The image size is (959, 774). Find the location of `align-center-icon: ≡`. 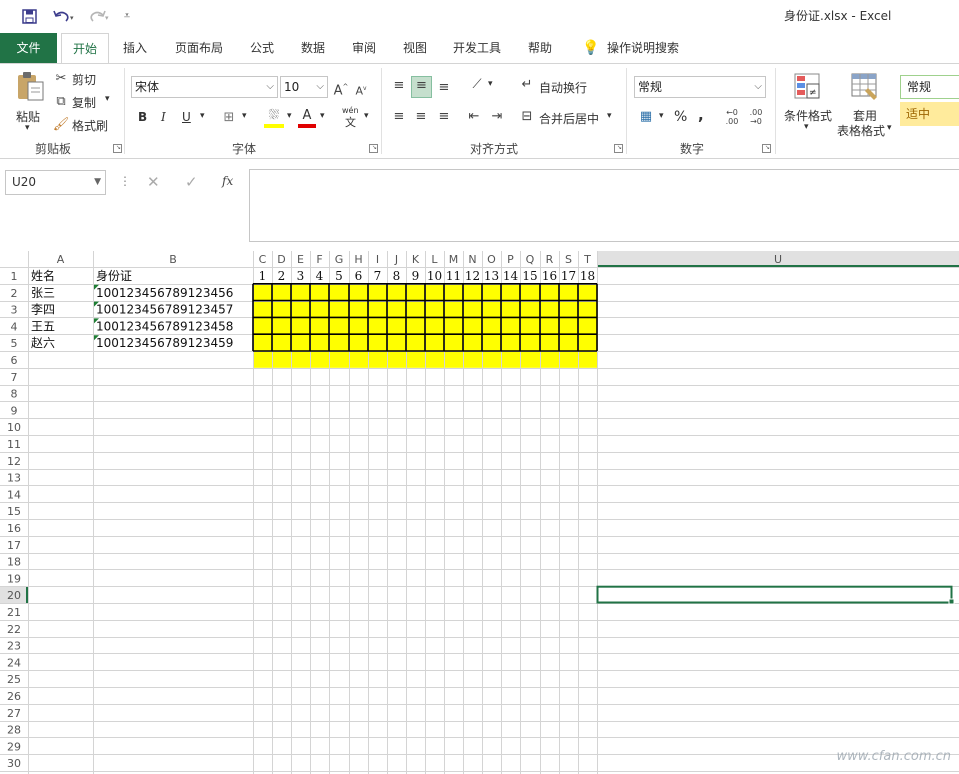

align-center-icon: ≡ is located at coordinates (421, 117).